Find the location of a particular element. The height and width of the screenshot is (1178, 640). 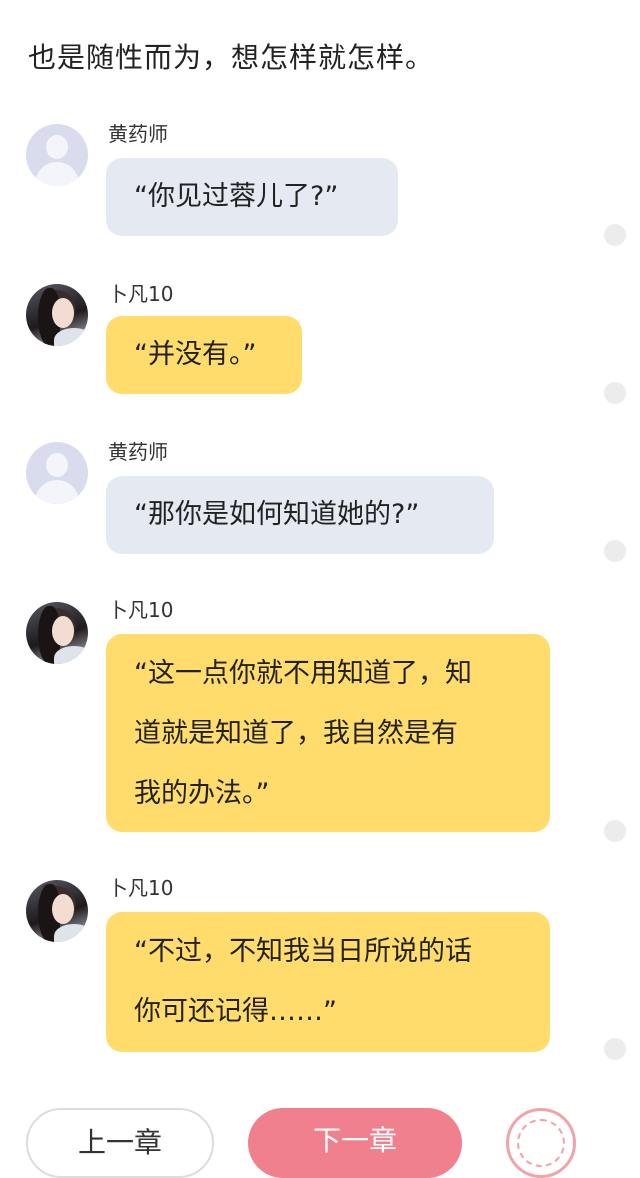

bubble-text: “并没有。” is located at coordinates (195, 354).